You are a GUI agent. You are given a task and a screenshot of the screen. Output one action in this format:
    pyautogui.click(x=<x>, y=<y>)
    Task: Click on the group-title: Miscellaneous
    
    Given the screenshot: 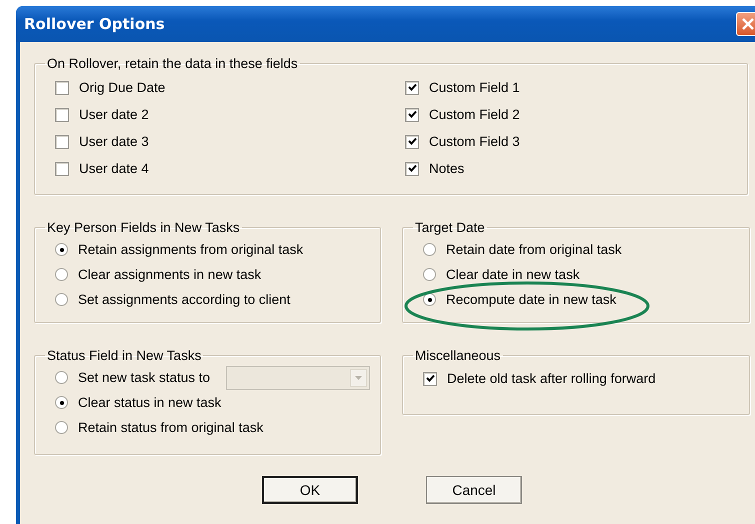 What is the action you would take?
    pyautogui.click(x=458, y=355)
    